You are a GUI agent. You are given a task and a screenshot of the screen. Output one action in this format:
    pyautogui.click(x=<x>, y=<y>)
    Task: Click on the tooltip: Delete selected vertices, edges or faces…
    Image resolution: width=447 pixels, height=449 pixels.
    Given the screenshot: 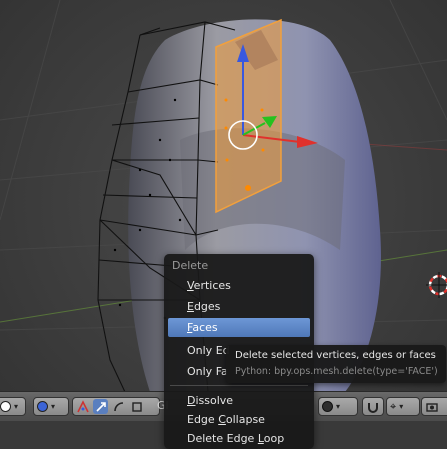 What is the action you would take?
    pyautogui.click(x=336, y=364)
    